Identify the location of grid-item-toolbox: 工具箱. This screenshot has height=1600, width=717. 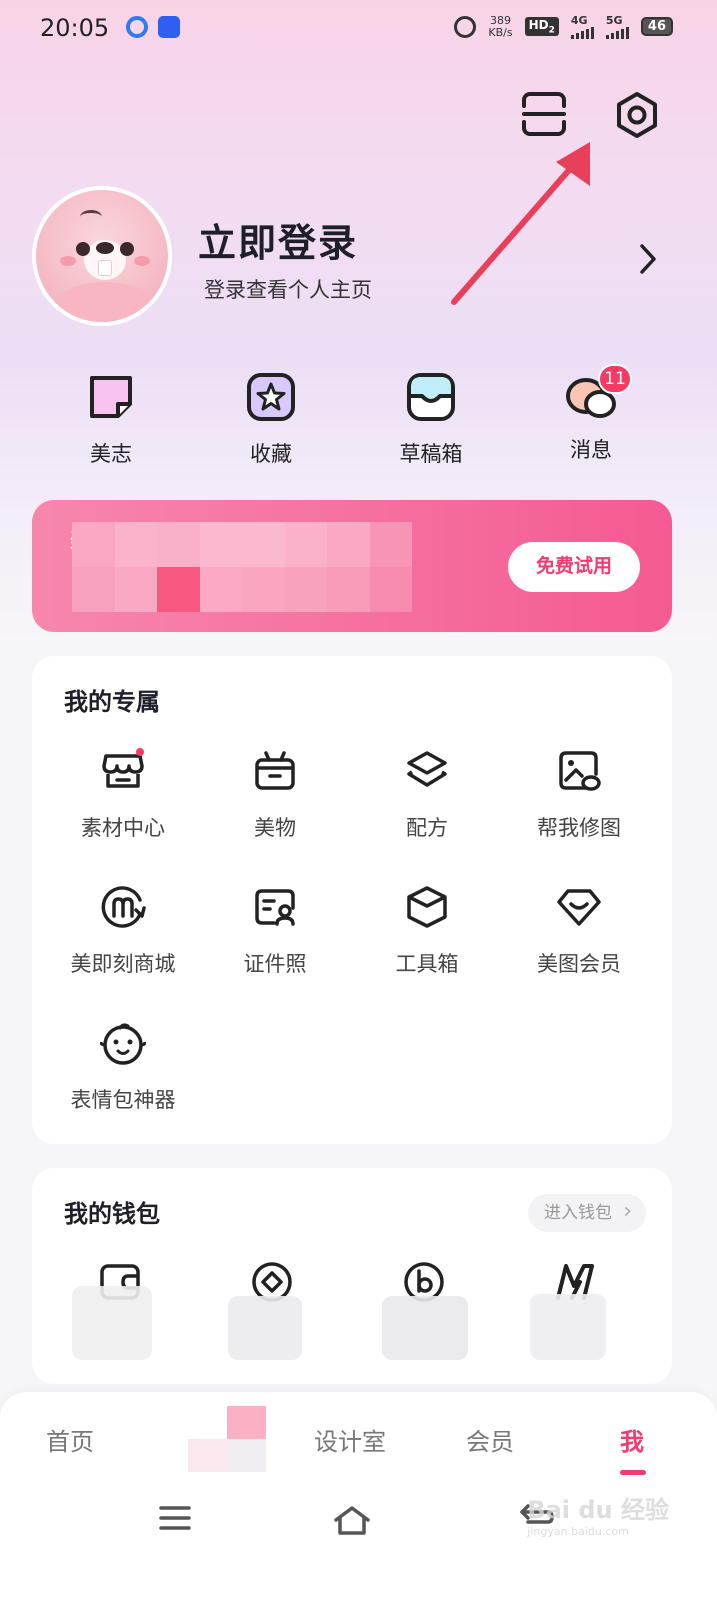
(427, 931).